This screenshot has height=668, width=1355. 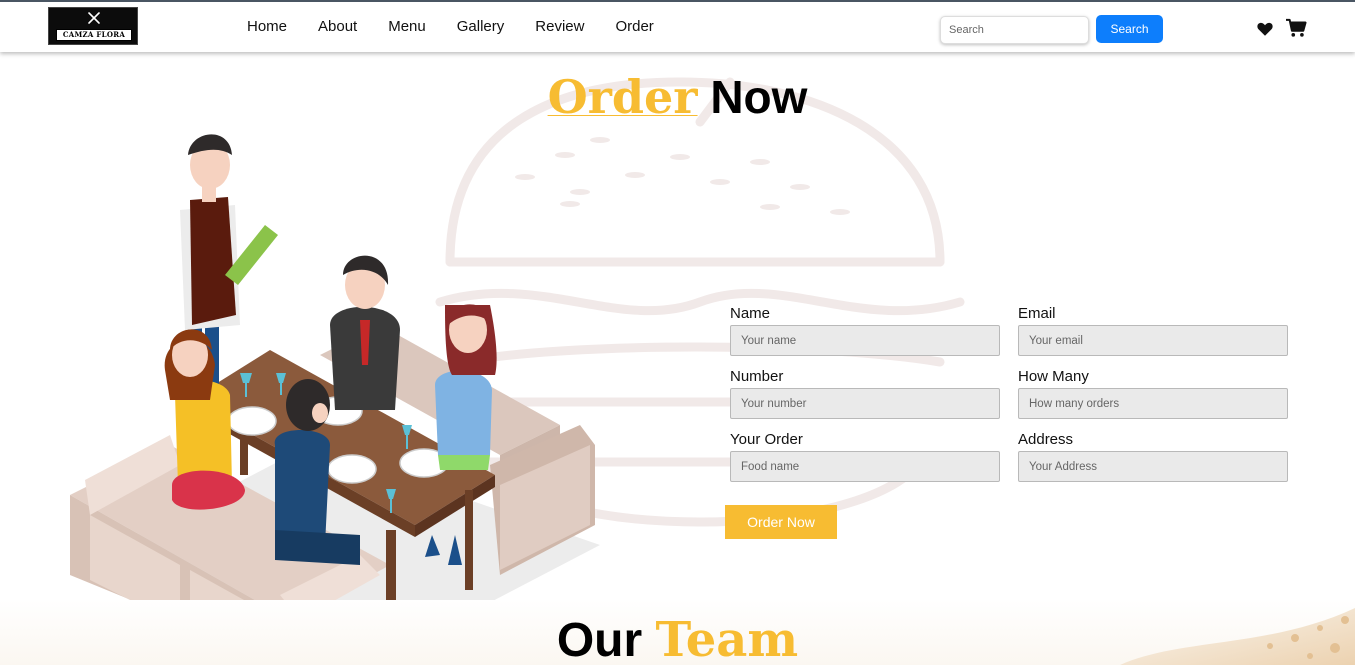 What do you see at coordinates (481, 26) in the screenshot?
I see `nav-link-gallery: Gallery` at bounding box center [481, 26].